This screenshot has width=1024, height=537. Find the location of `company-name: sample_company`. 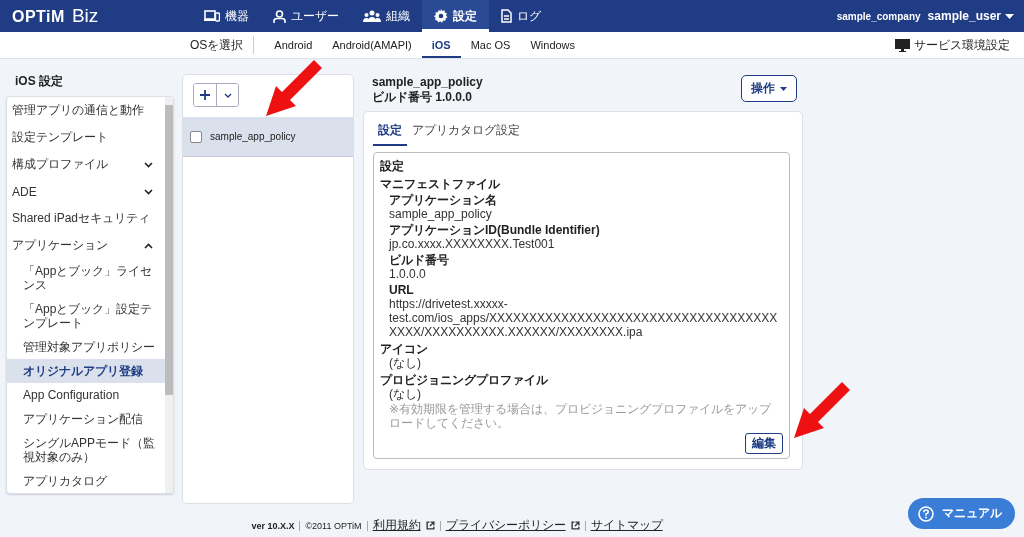

company-name: sample_company is located at coordinates (878, 16).